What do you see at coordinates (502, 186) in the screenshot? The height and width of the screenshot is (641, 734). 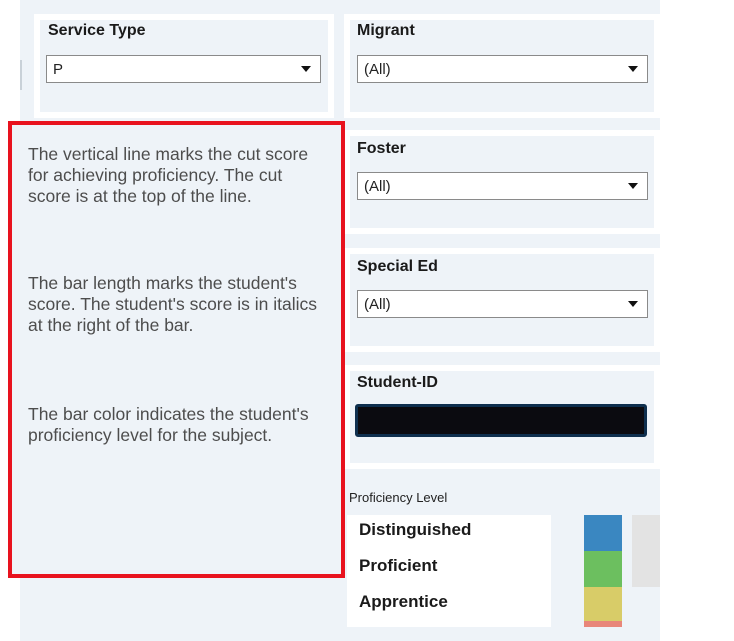 I see `foster-select: (All)` at bounding box center [502, 186].